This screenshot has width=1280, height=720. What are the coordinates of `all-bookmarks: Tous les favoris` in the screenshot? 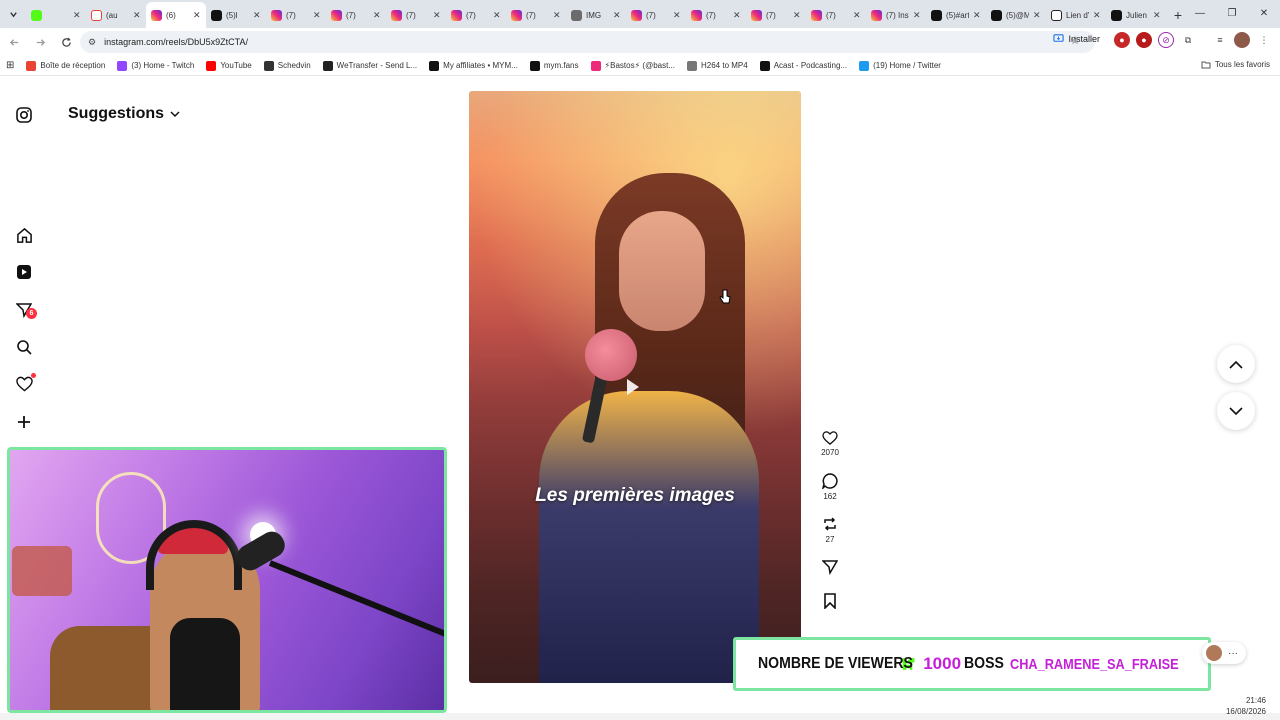 It's located at (1235, 64).